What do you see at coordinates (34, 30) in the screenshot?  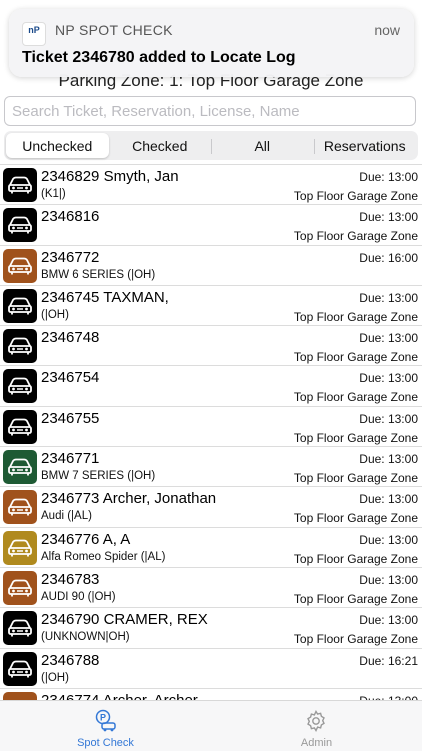 I see `logo-text: nP` at bounding box center [34, 30].